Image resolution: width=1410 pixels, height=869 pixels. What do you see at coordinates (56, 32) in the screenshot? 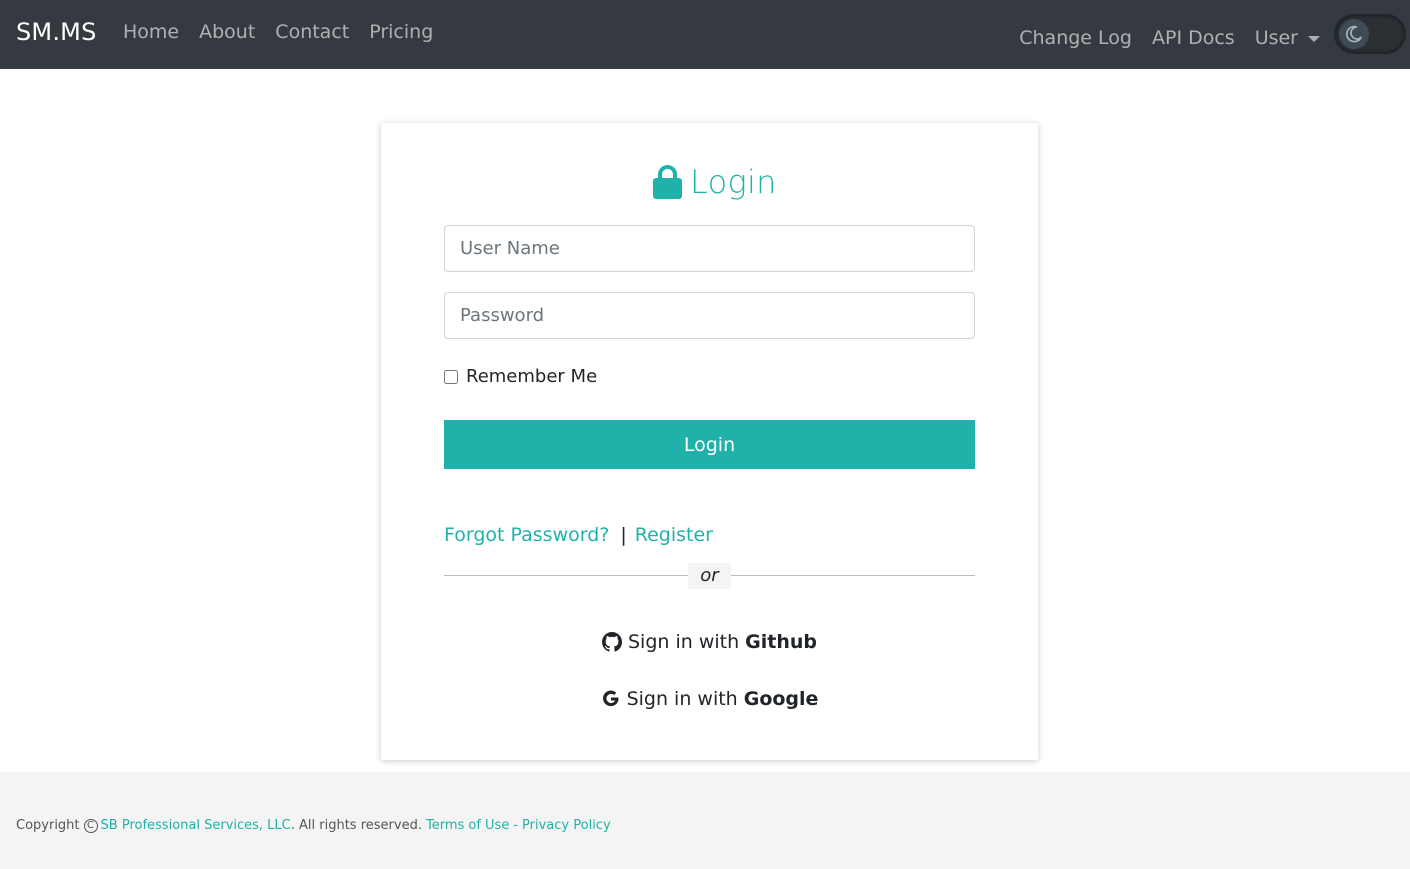
I see `brand-logo: SM.MS` at bounding box center [56, 32].